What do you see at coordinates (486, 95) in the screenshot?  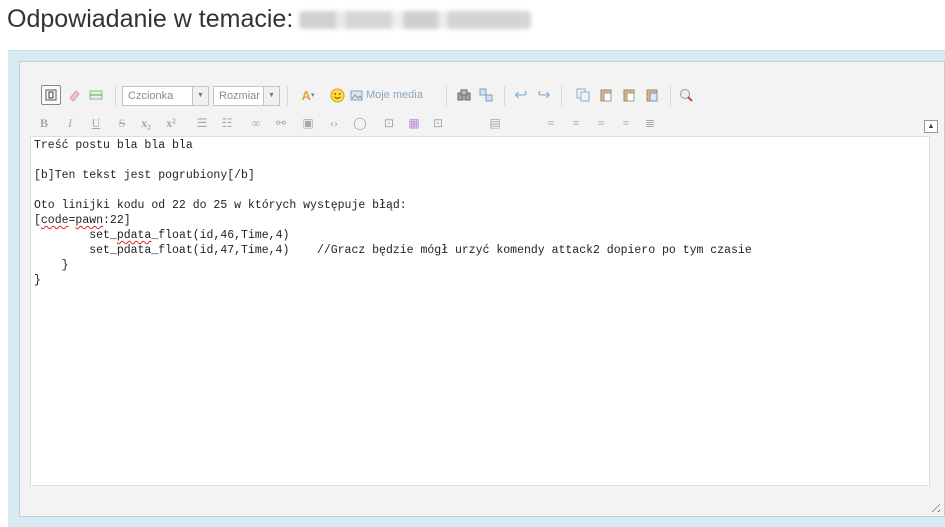 I see `replace-icon` at bounding box center [486, 95].